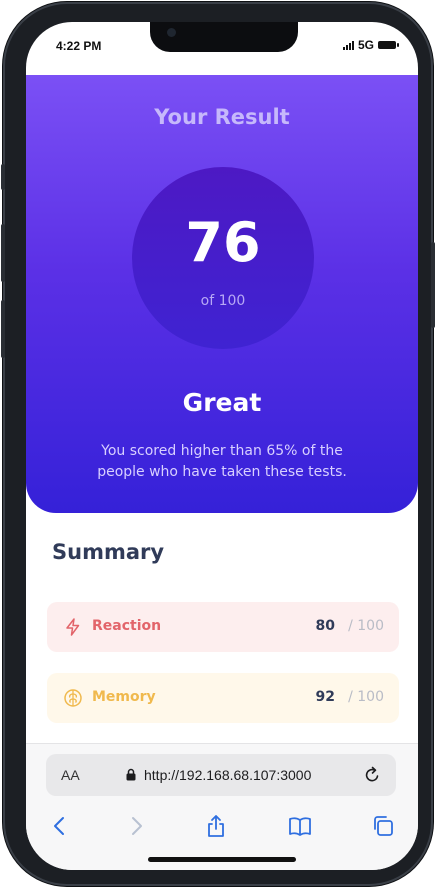 This screenshot has height=889, width=438. I want to click on volume-up-button, so click(3, 253).